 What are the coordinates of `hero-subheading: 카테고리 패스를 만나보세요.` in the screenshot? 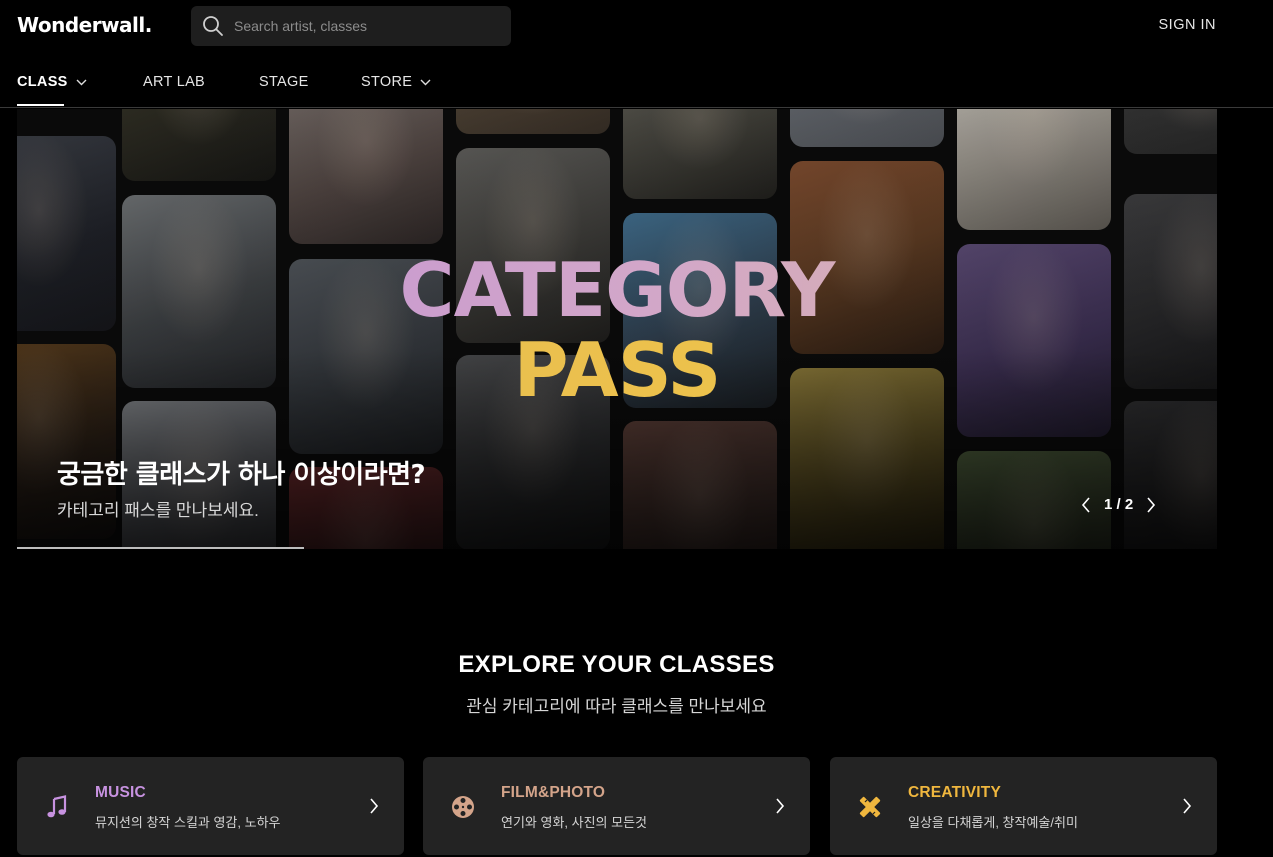 It's located at (158, 510).